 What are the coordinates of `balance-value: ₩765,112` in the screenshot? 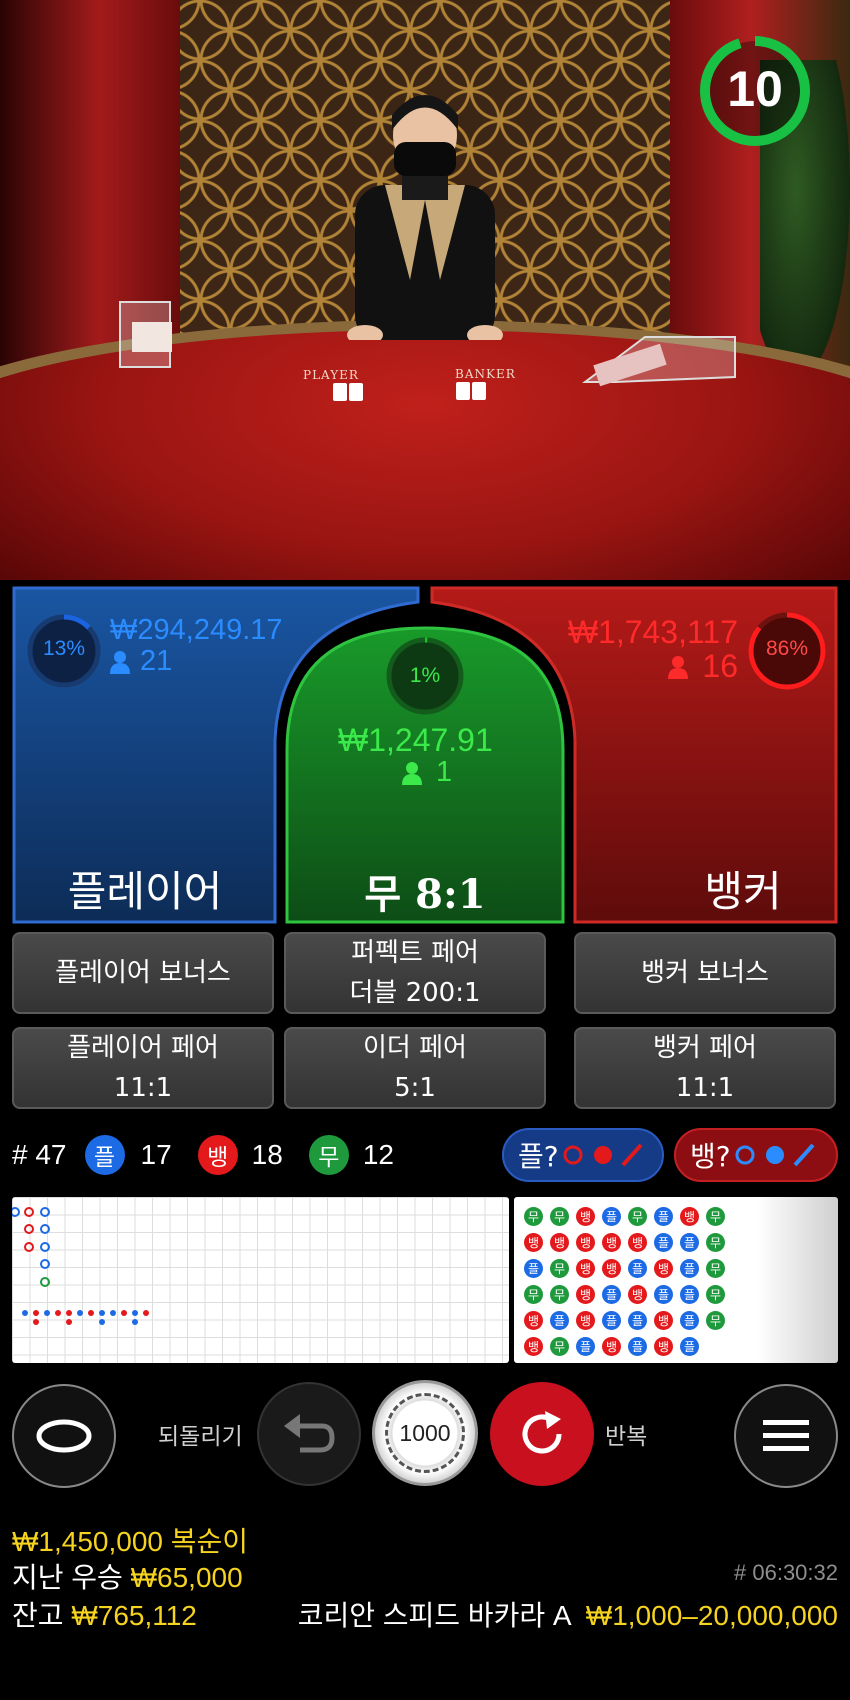 It's located at (134, 1615).